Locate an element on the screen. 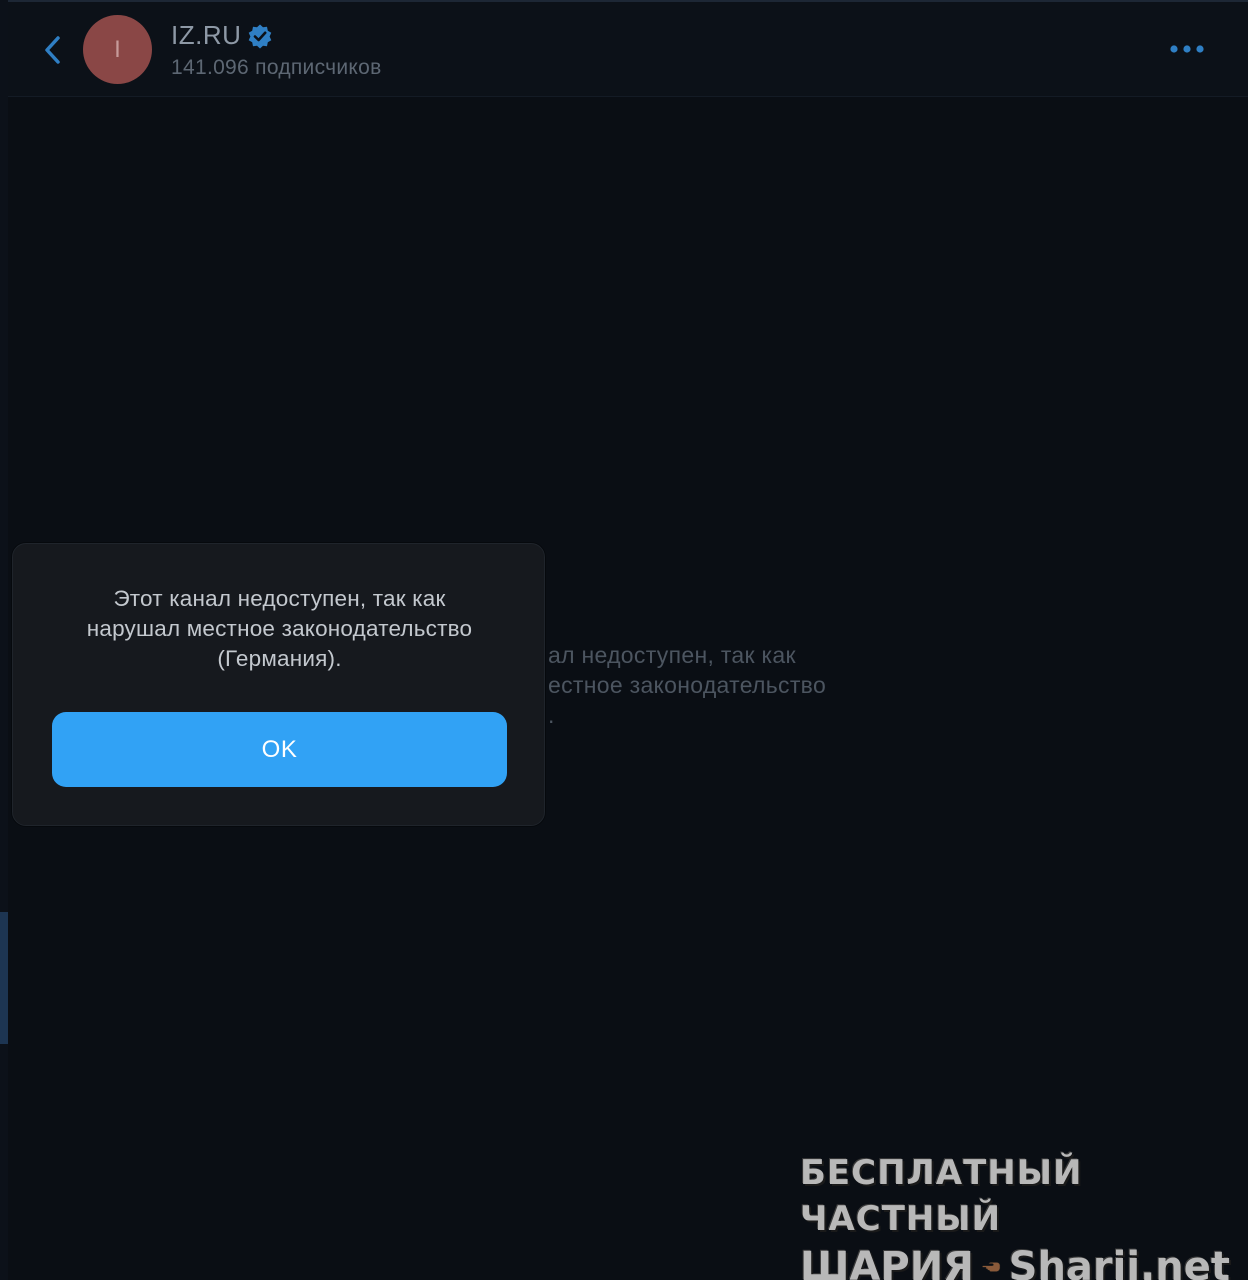  more-options-button is located at coordinates (1188, 49).